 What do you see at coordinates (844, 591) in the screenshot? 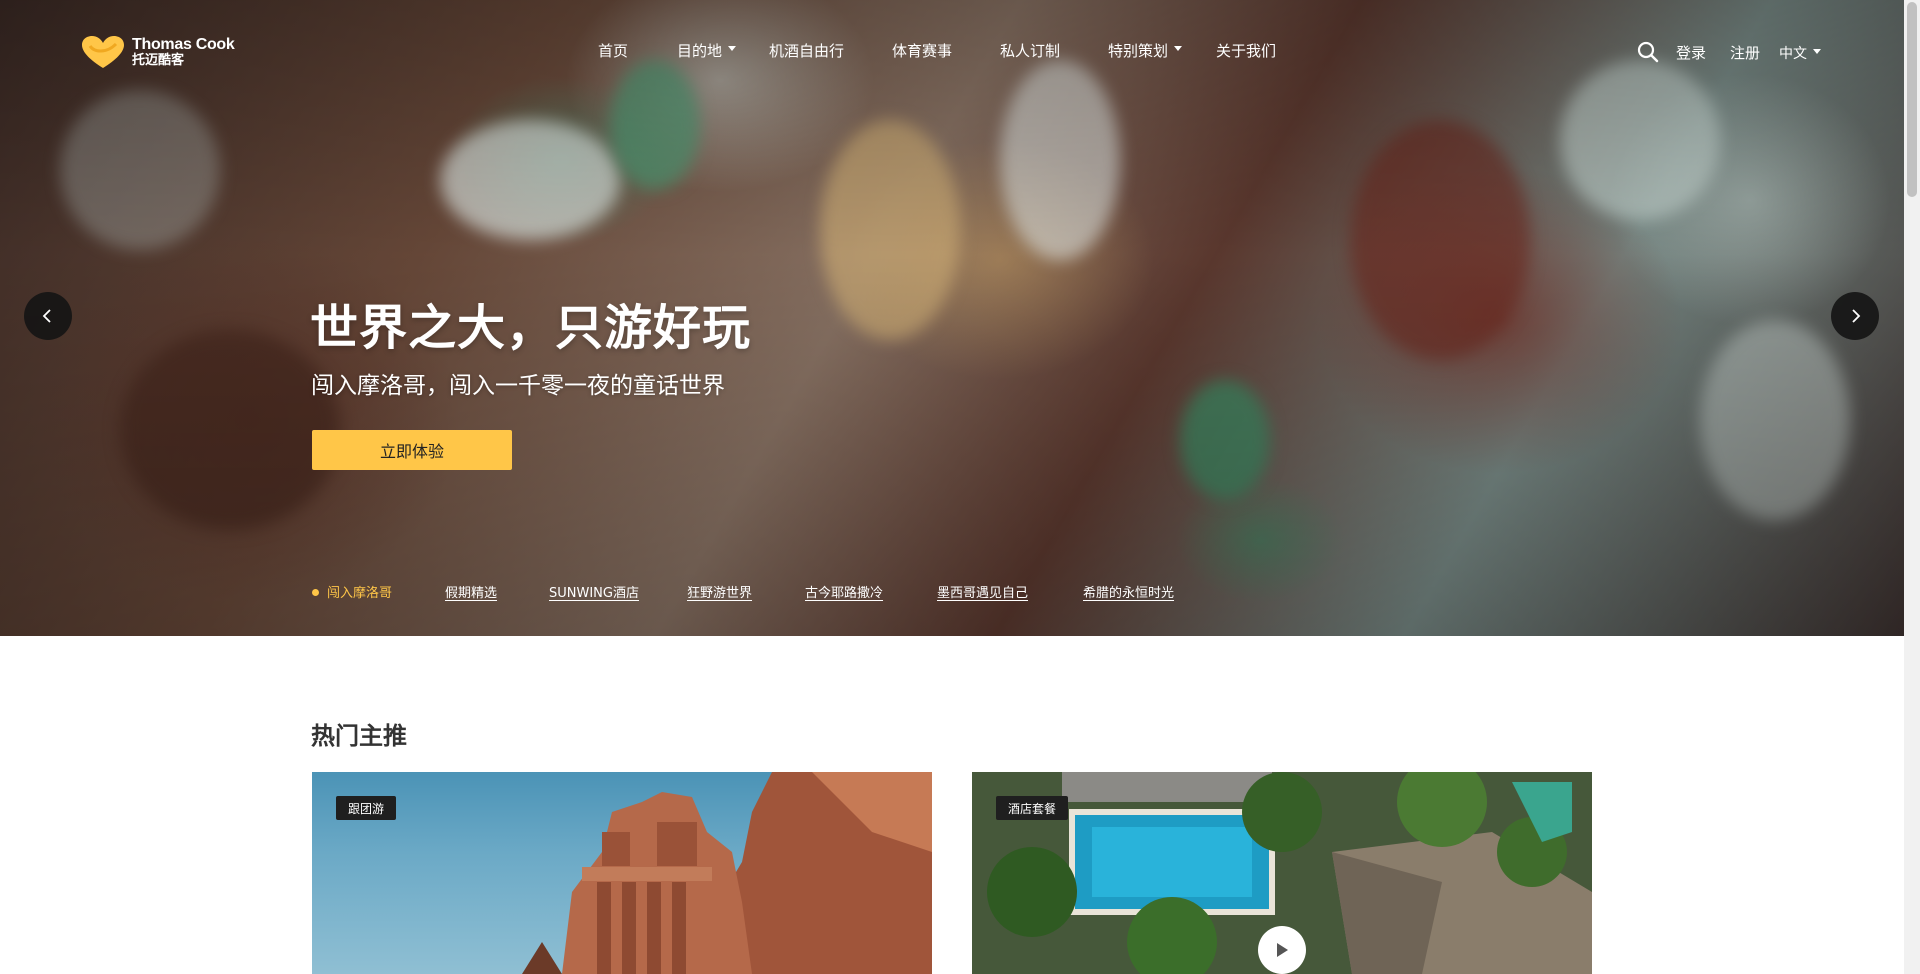
I see `slide-link-jerusalem: 古今耶路撒冷` at bounding box center [844, 591].